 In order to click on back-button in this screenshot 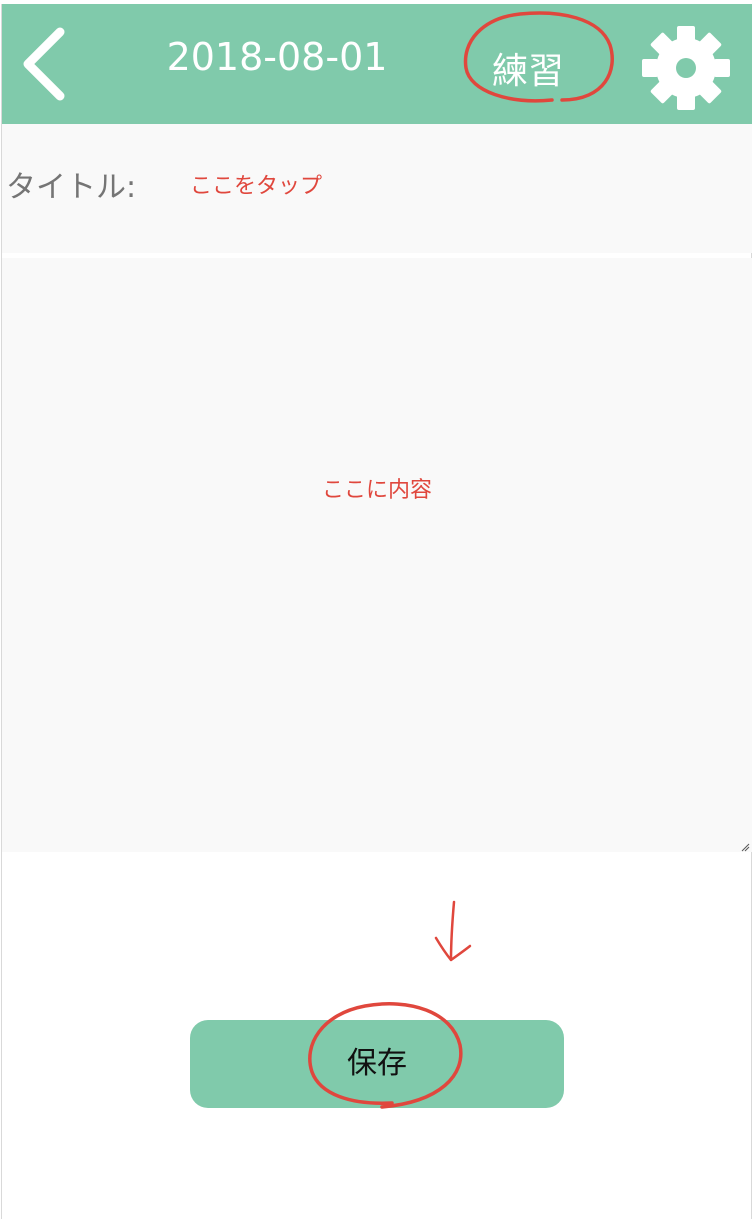, I will do `click(48, 64)`.